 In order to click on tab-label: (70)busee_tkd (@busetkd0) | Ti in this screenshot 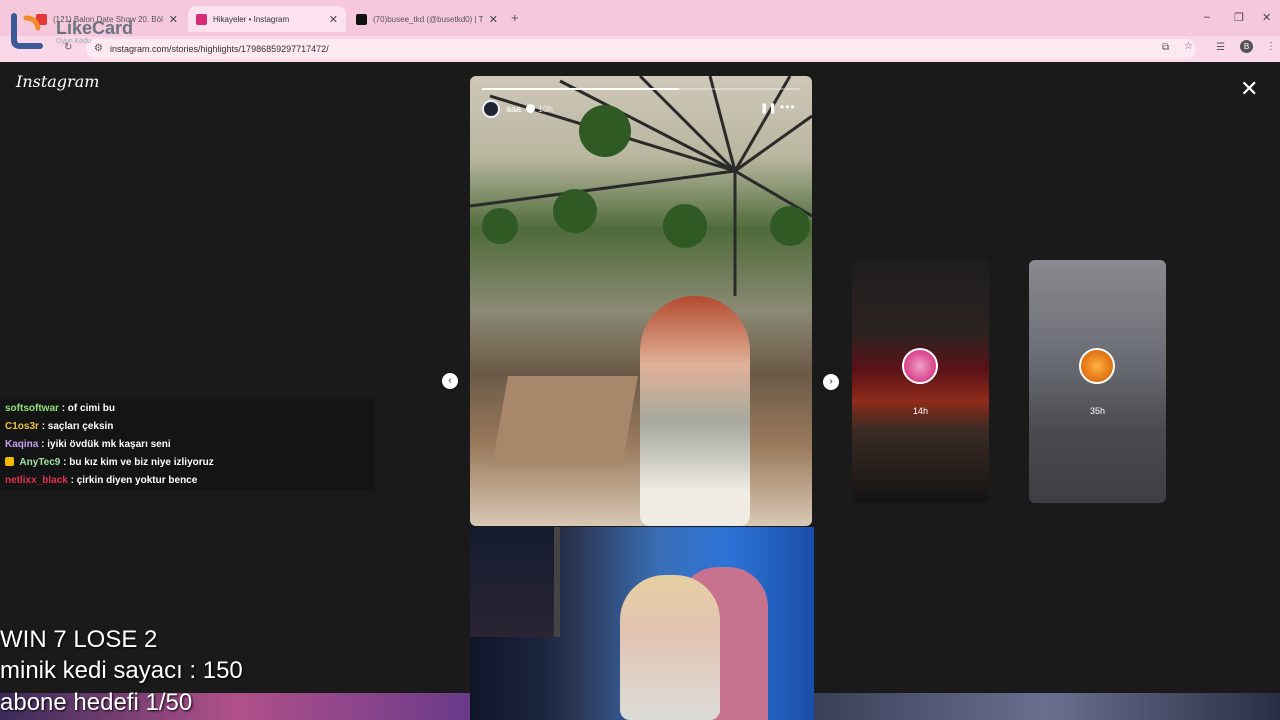, I will do `click(428, 19)`.